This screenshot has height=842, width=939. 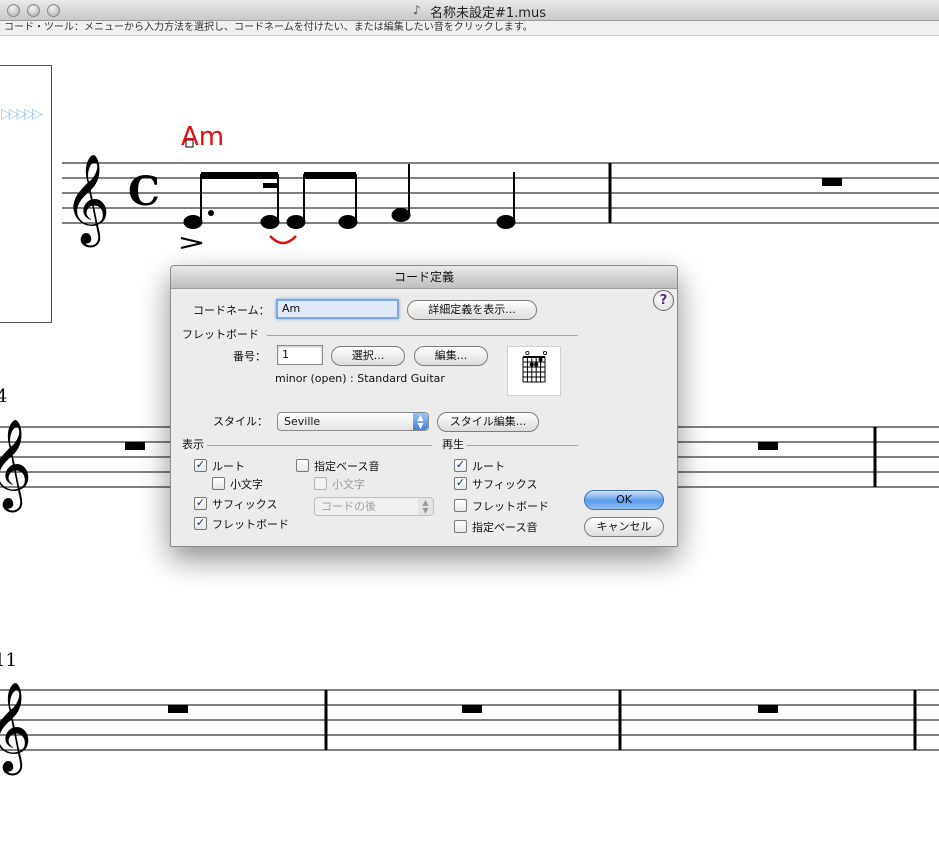 What do you see at coordinates (488, 466) in the screenshot?
I see `playback-root-label: ルート` at bounding box center [488, 466].